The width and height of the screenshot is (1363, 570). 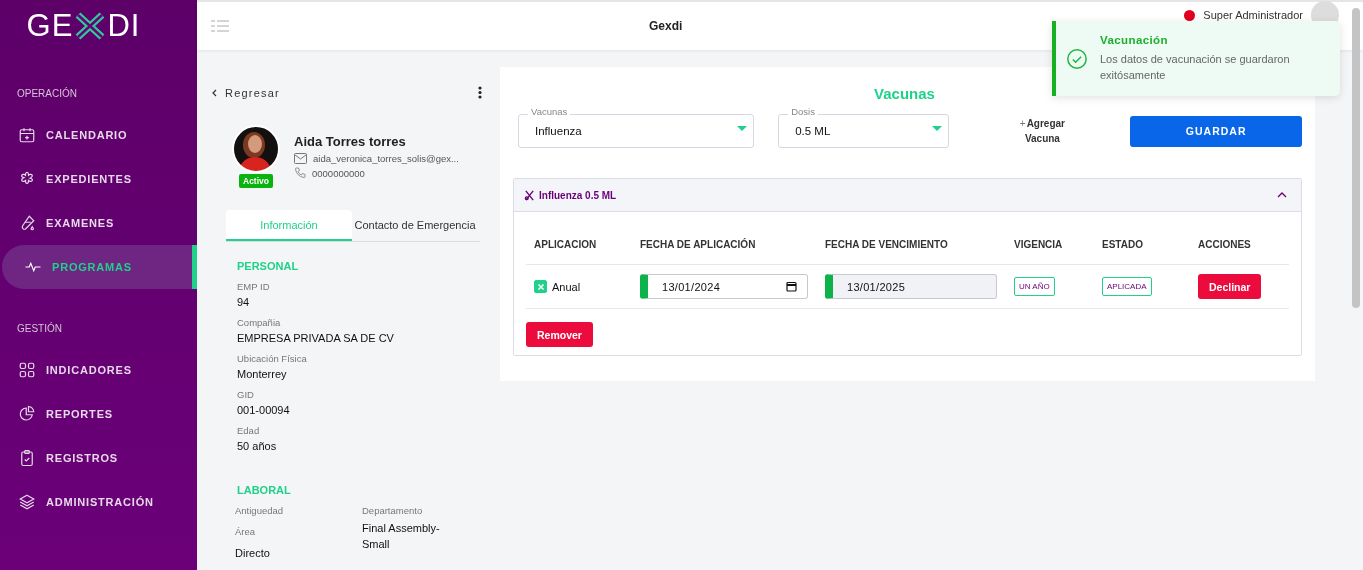 What do you see at coordinates (1216, 131) in the screenshot?
I see `save-button: GUARDAR` at bounding box center [1216, 131].